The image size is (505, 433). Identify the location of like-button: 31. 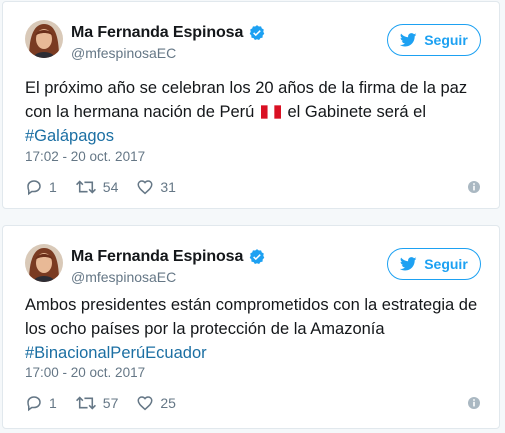
(156, 187).